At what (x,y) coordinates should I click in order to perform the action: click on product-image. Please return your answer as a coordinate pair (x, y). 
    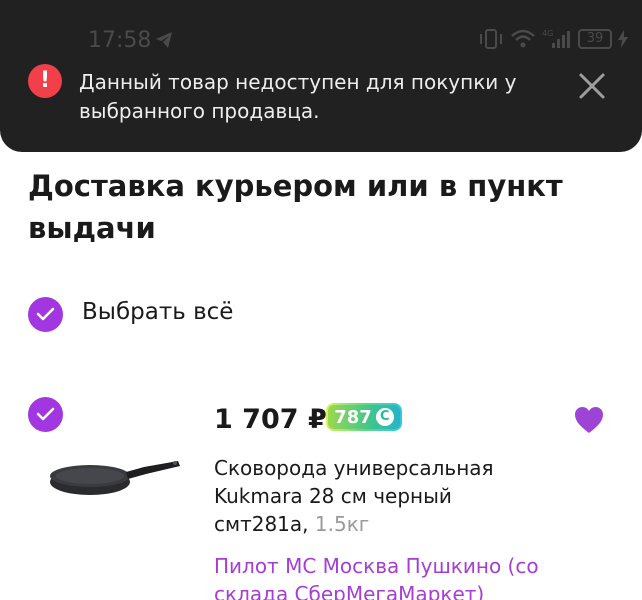
    Looking at the image, I should click on (115, 477).